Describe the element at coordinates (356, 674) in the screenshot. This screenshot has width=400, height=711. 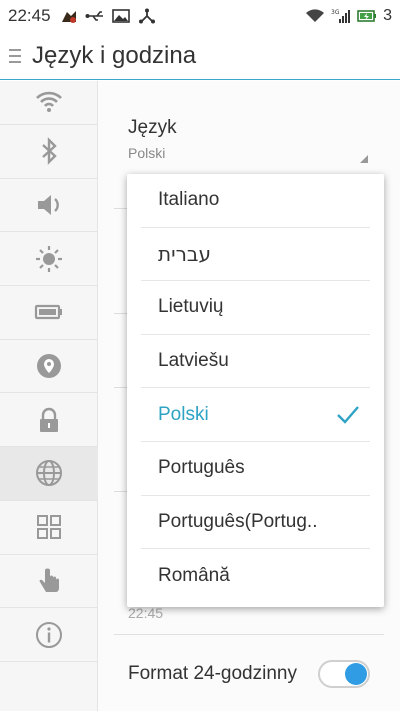
I see `toggle-knob` at that location.